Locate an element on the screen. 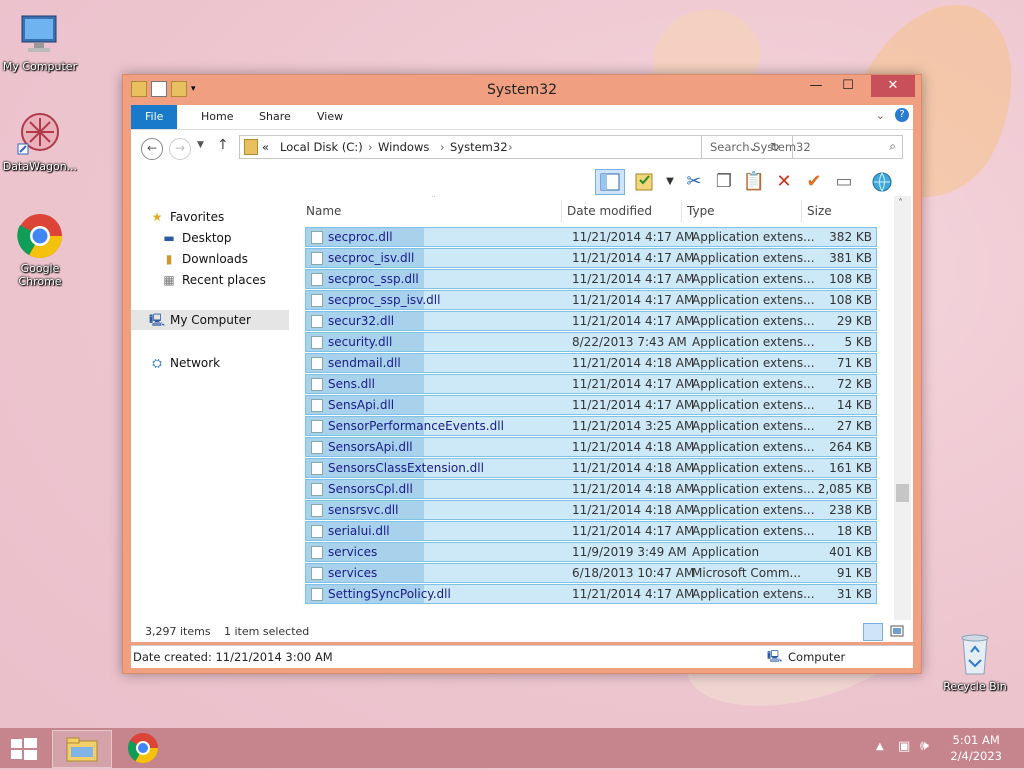 This screenshot has width=1024, height=770. maximize-button: ☐ is located at coordinates (848, 86).